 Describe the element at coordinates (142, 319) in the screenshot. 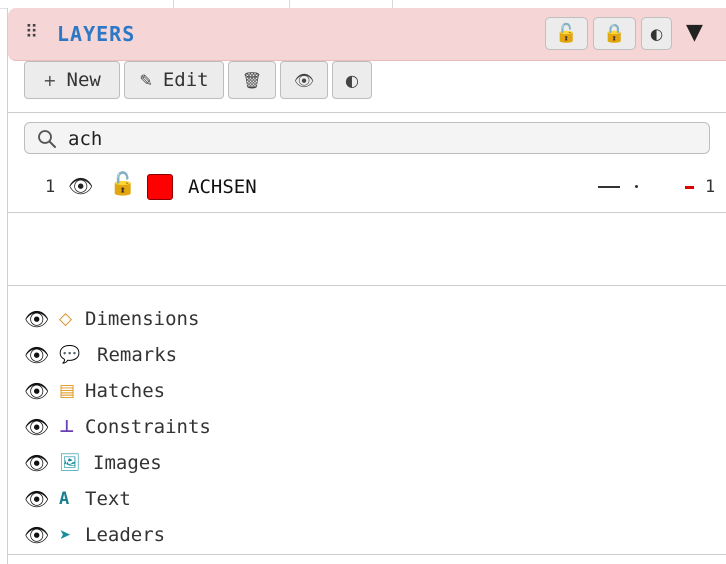

I see `category-label: Dimensions` at that location.